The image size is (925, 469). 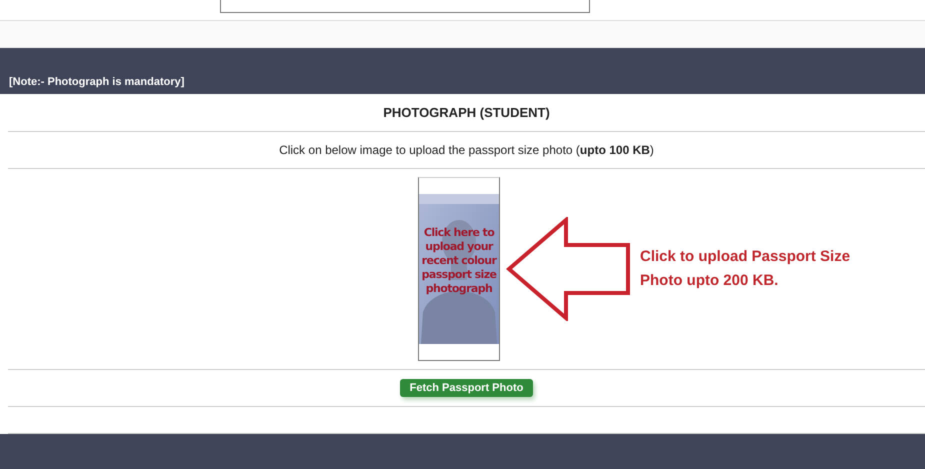 I want to click on note-text: [Note:- Photograph is mandatory], so click(x=96, y=82).